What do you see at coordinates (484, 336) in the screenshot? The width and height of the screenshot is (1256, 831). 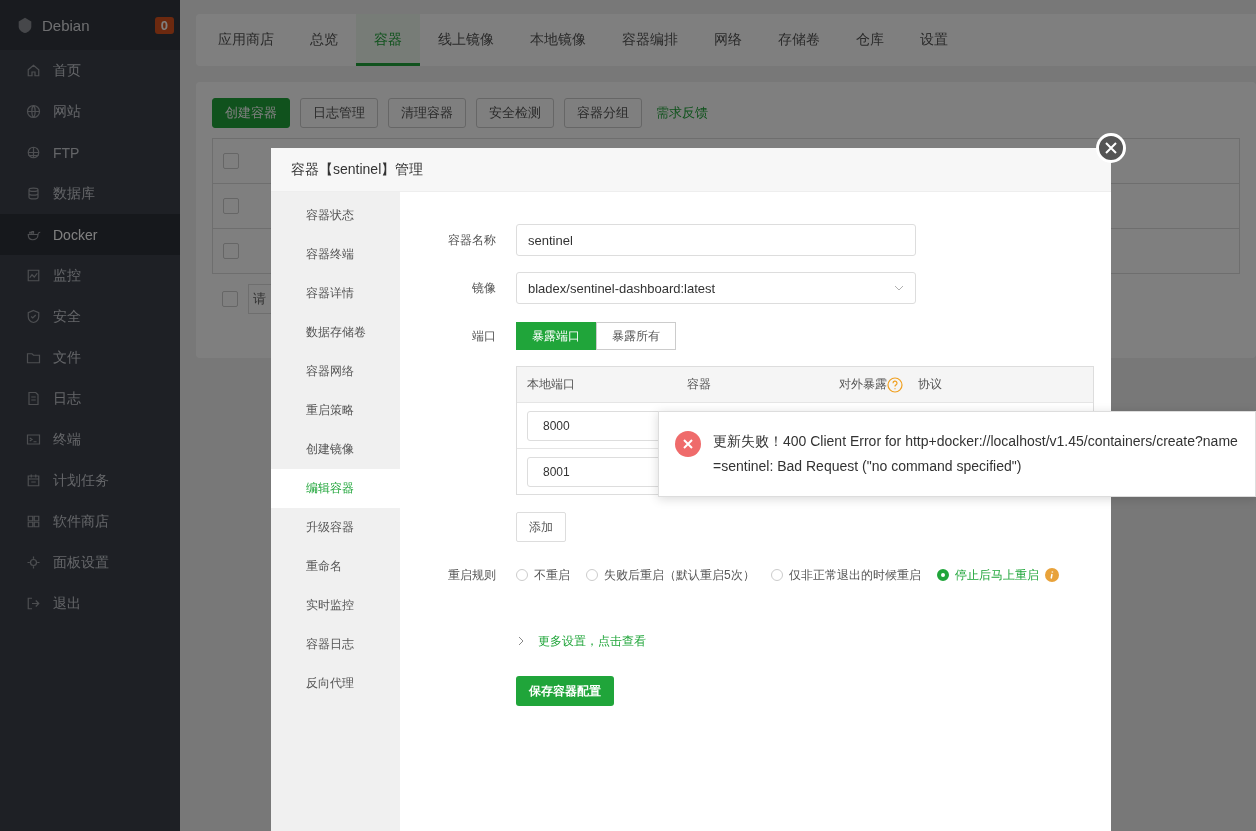 I see `field-label: 端口` at bounding box center [484, 336].